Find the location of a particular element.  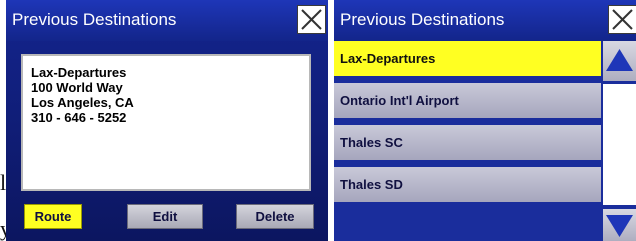

address-city: Los Angeles, CA is located at coordinates (82, 102).